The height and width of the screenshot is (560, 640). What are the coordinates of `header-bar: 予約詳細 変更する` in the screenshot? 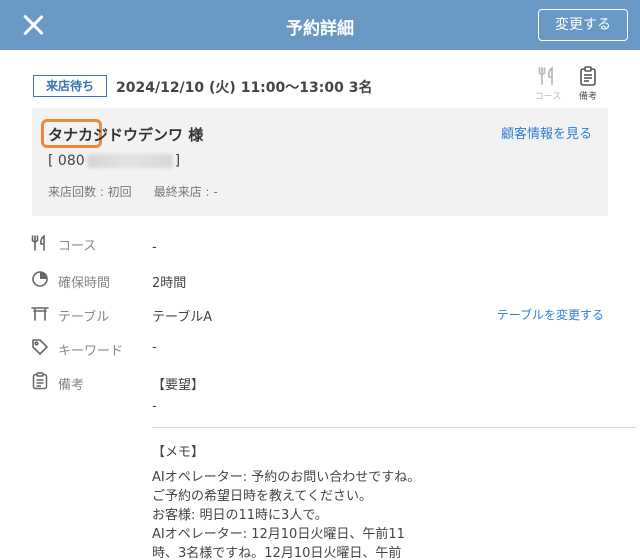 It's located at (320, 25).